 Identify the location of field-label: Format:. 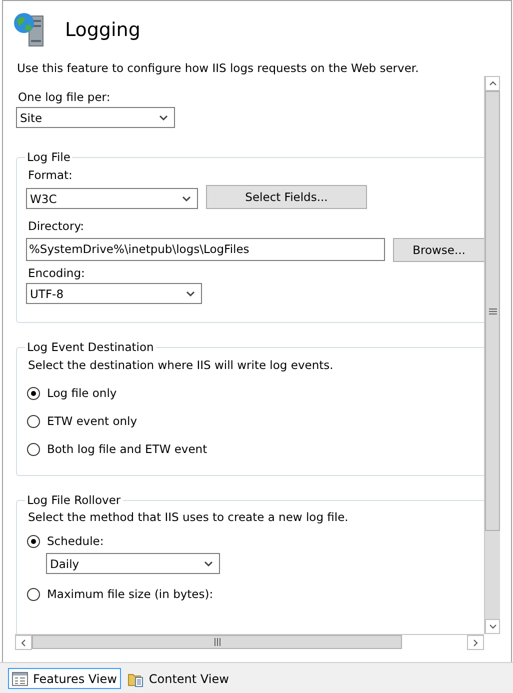
(50, 174).